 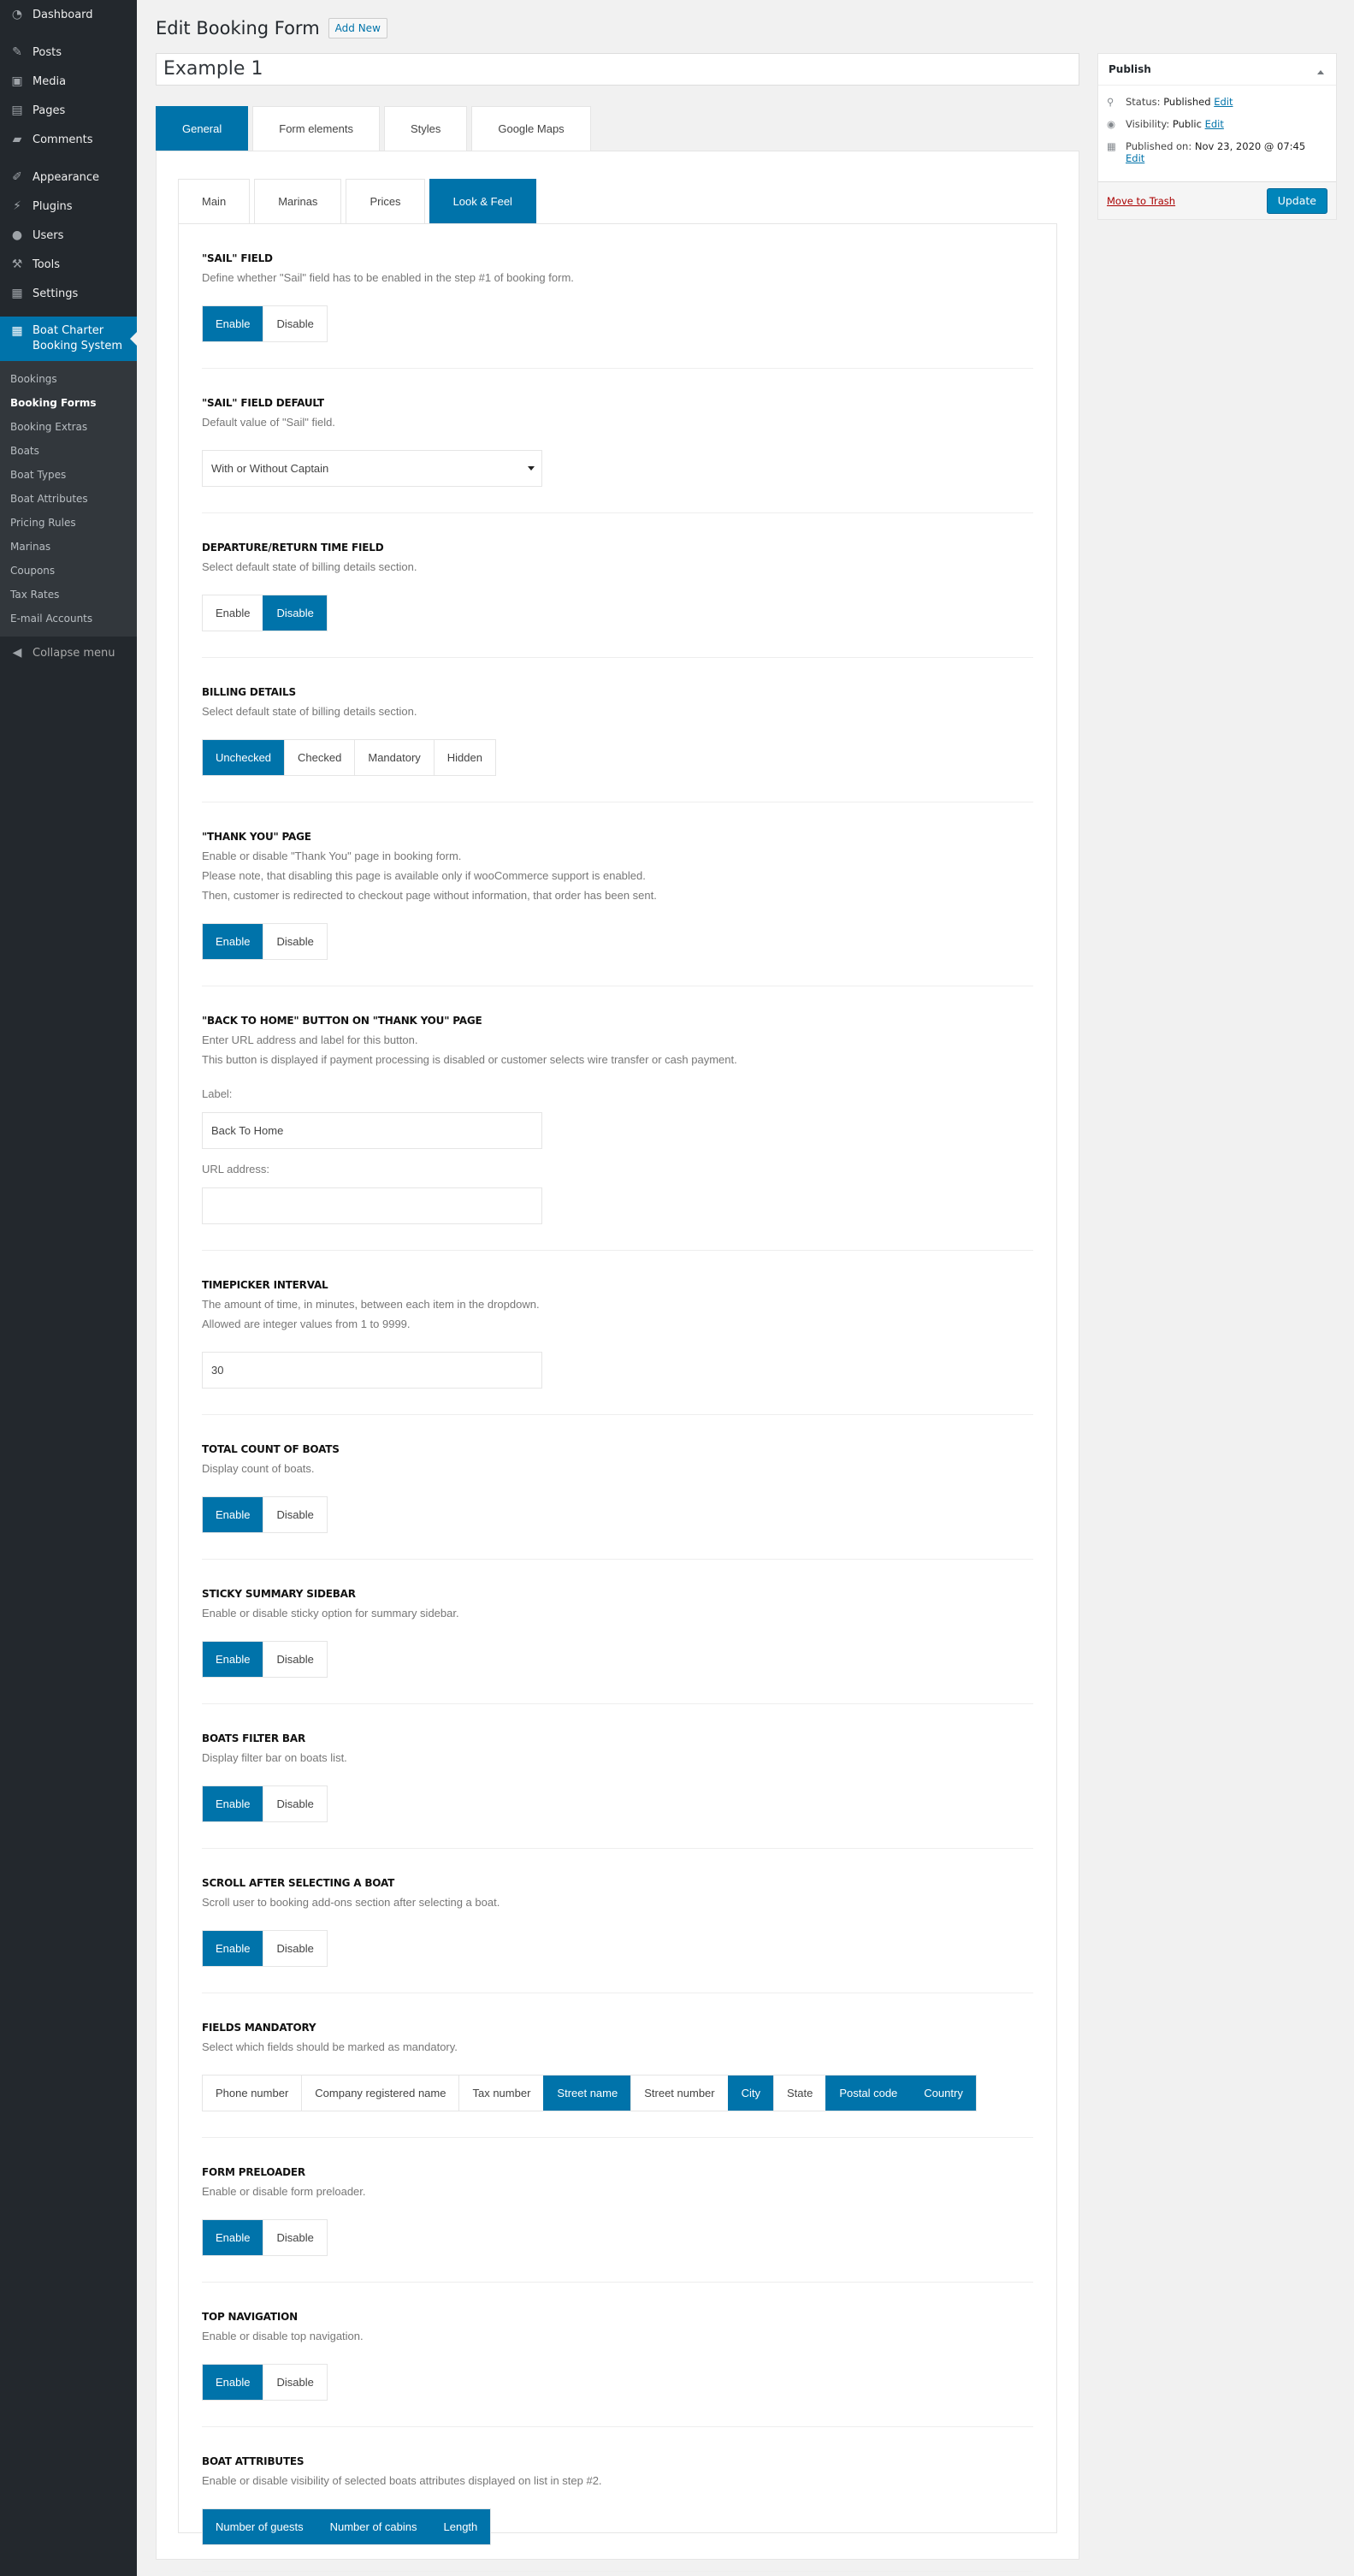 I want to click on submenu-tax-rates: Tax Rates, so click(x=68, y=595).